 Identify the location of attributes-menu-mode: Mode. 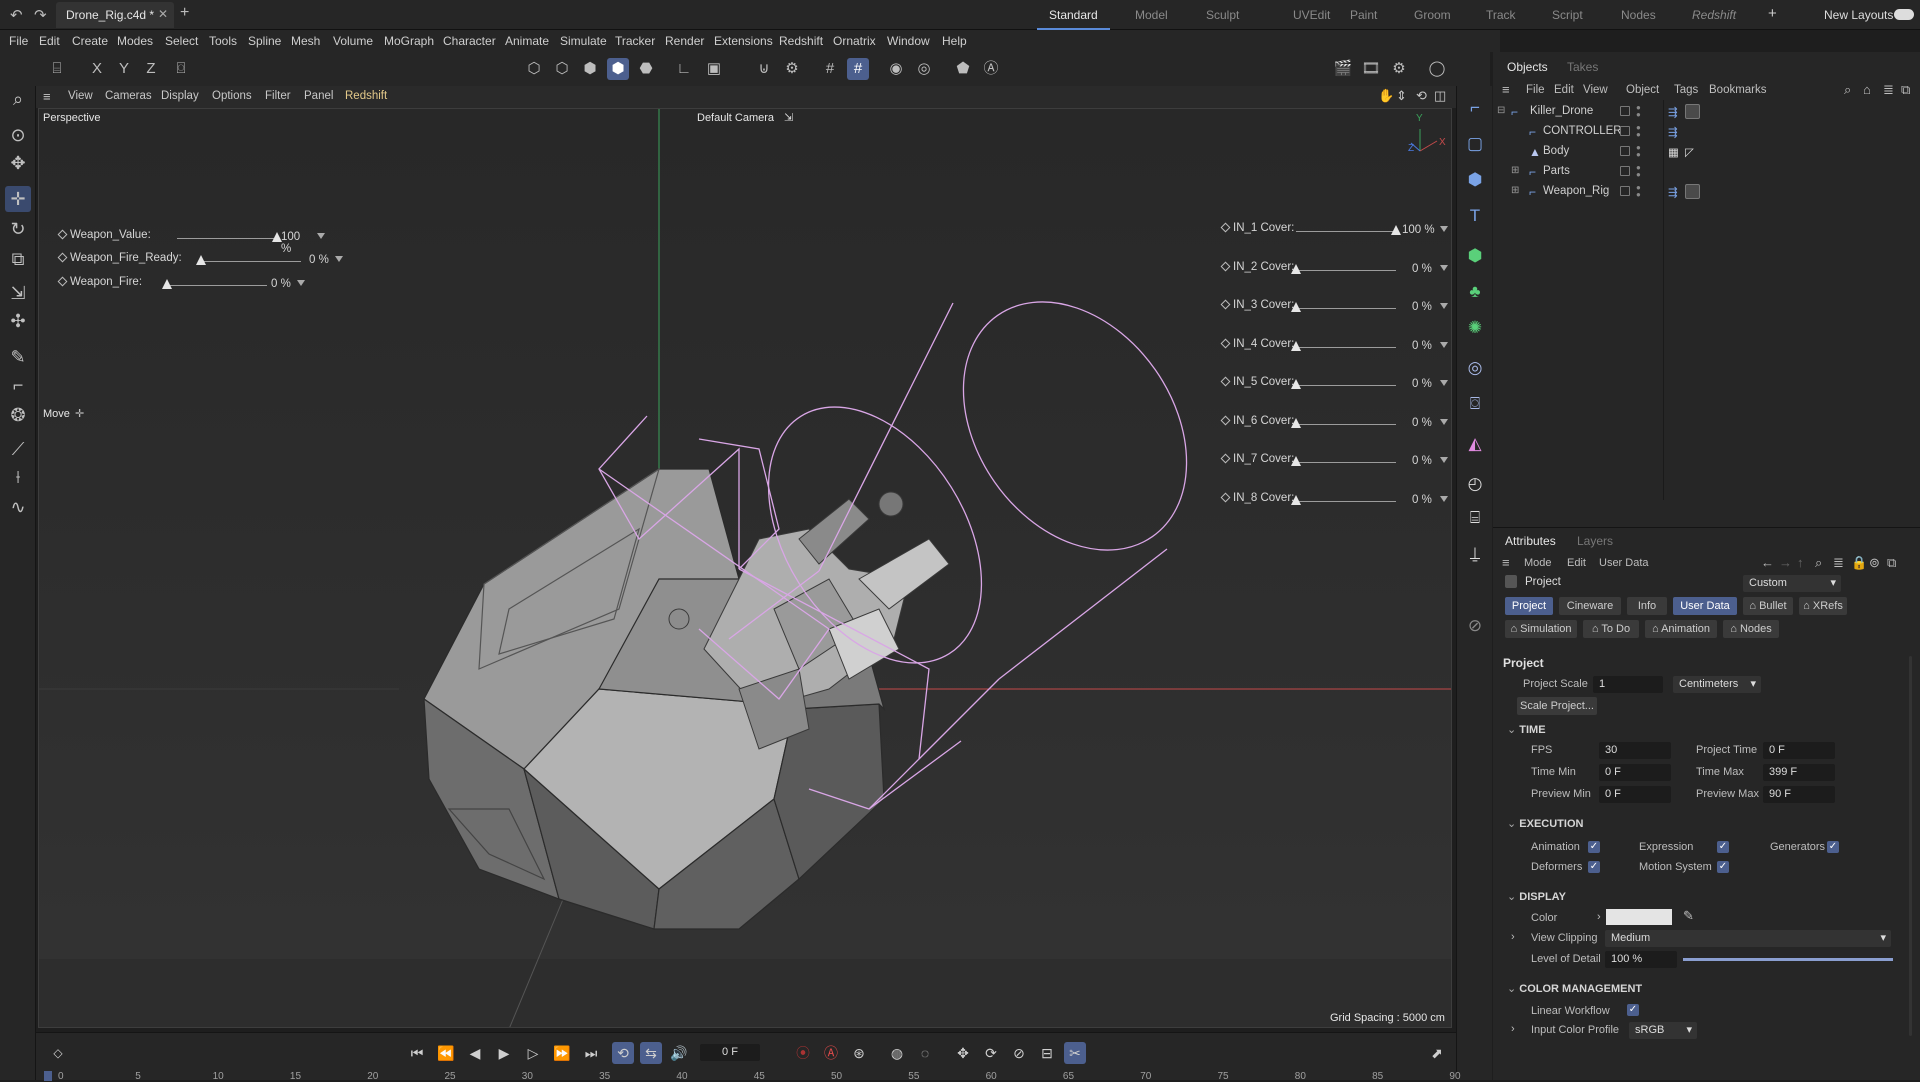
(1538, 563).